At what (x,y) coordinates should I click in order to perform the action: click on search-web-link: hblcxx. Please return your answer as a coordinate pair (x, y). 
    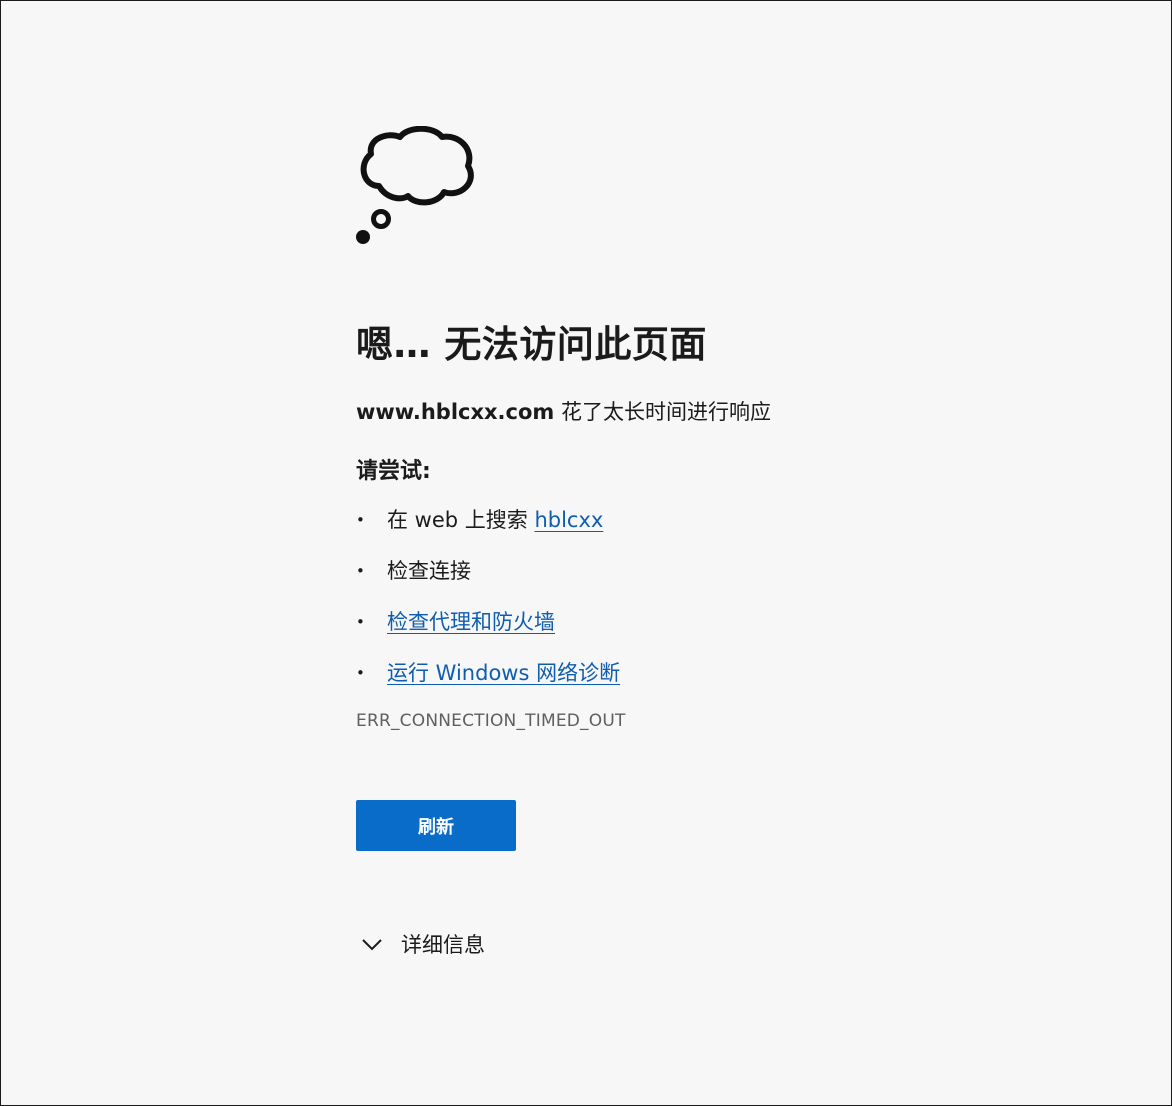
    Looking at the image, I should click on (568, 520).